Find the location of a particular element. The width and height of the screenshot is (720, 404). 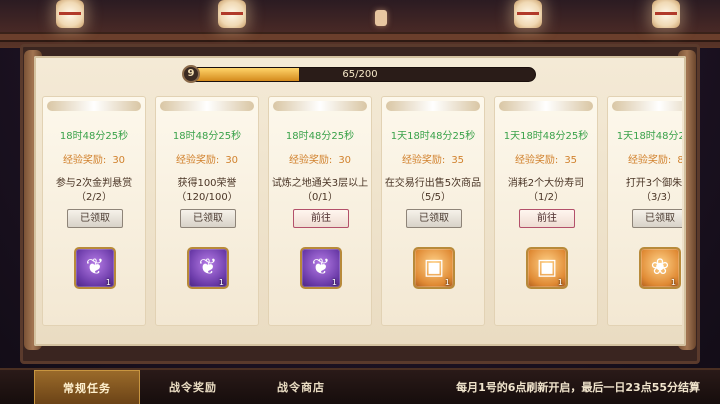

task-progress: （1/2） is located at coordinates (546, 197).